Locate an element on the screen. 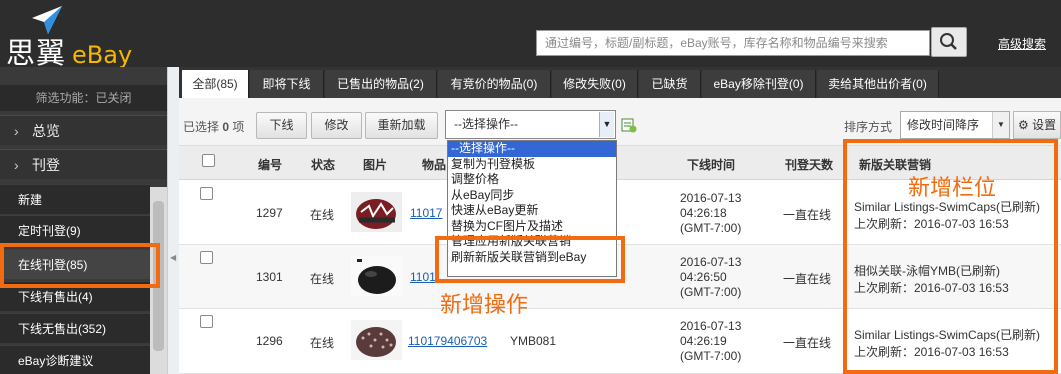 This screenshot has height=374, width=1061. selected-count: 已选择 0 项 is located at coordinates (213, 126).